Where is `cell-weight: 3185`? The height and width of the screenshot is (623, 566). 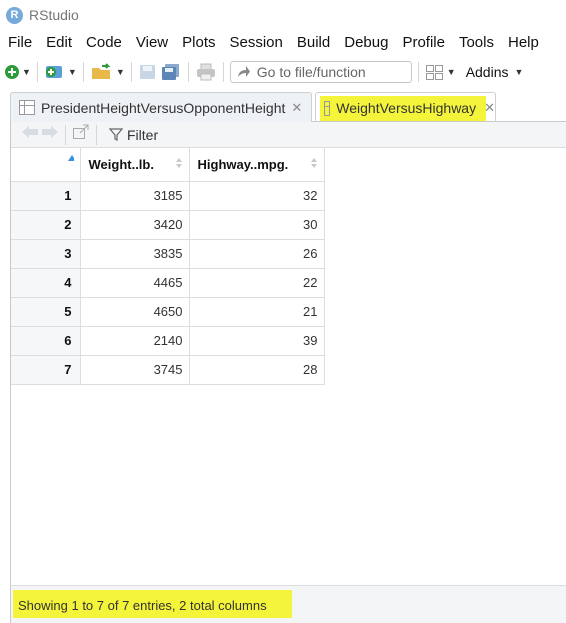 cell-weight: 3185 is located at coordinates (135, 196).